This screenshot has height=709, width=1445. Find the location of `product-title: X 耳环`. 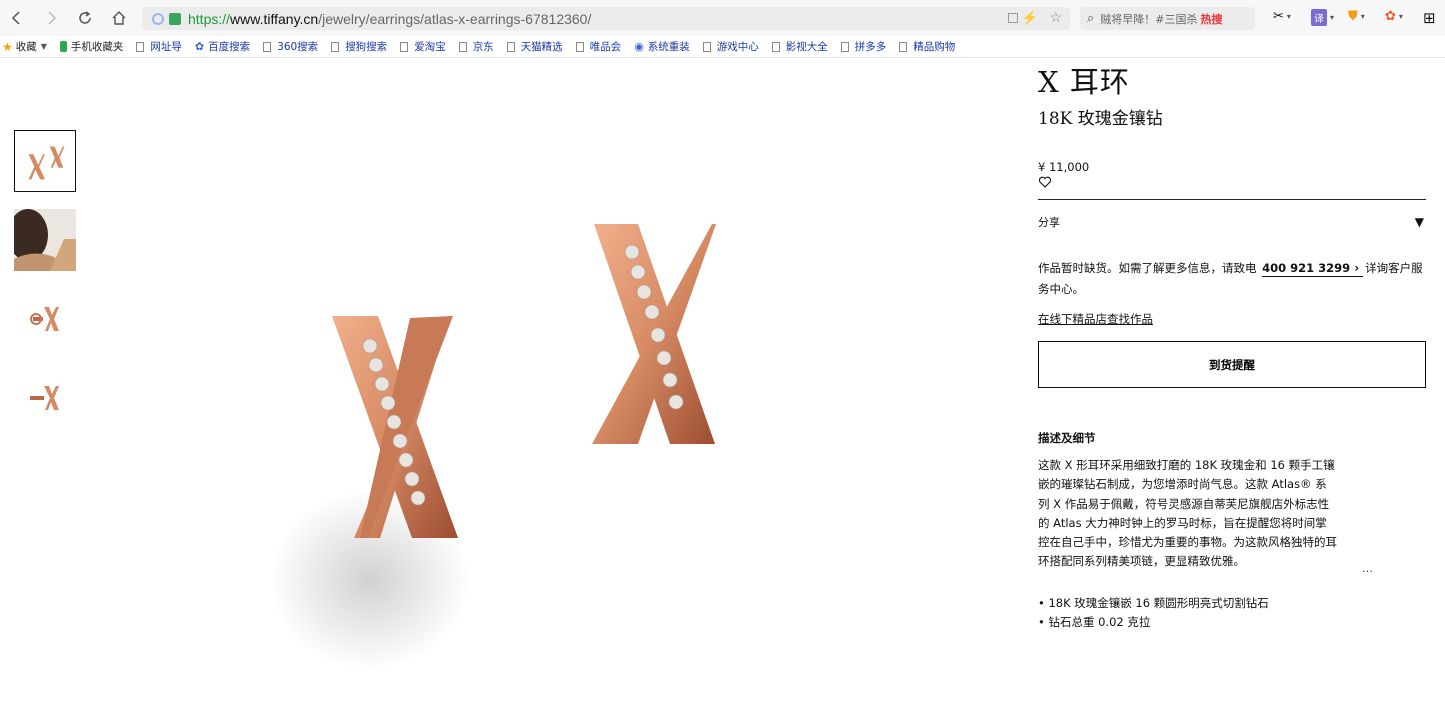

product-title: X 耳环 is located at coordinates (1084, 82).